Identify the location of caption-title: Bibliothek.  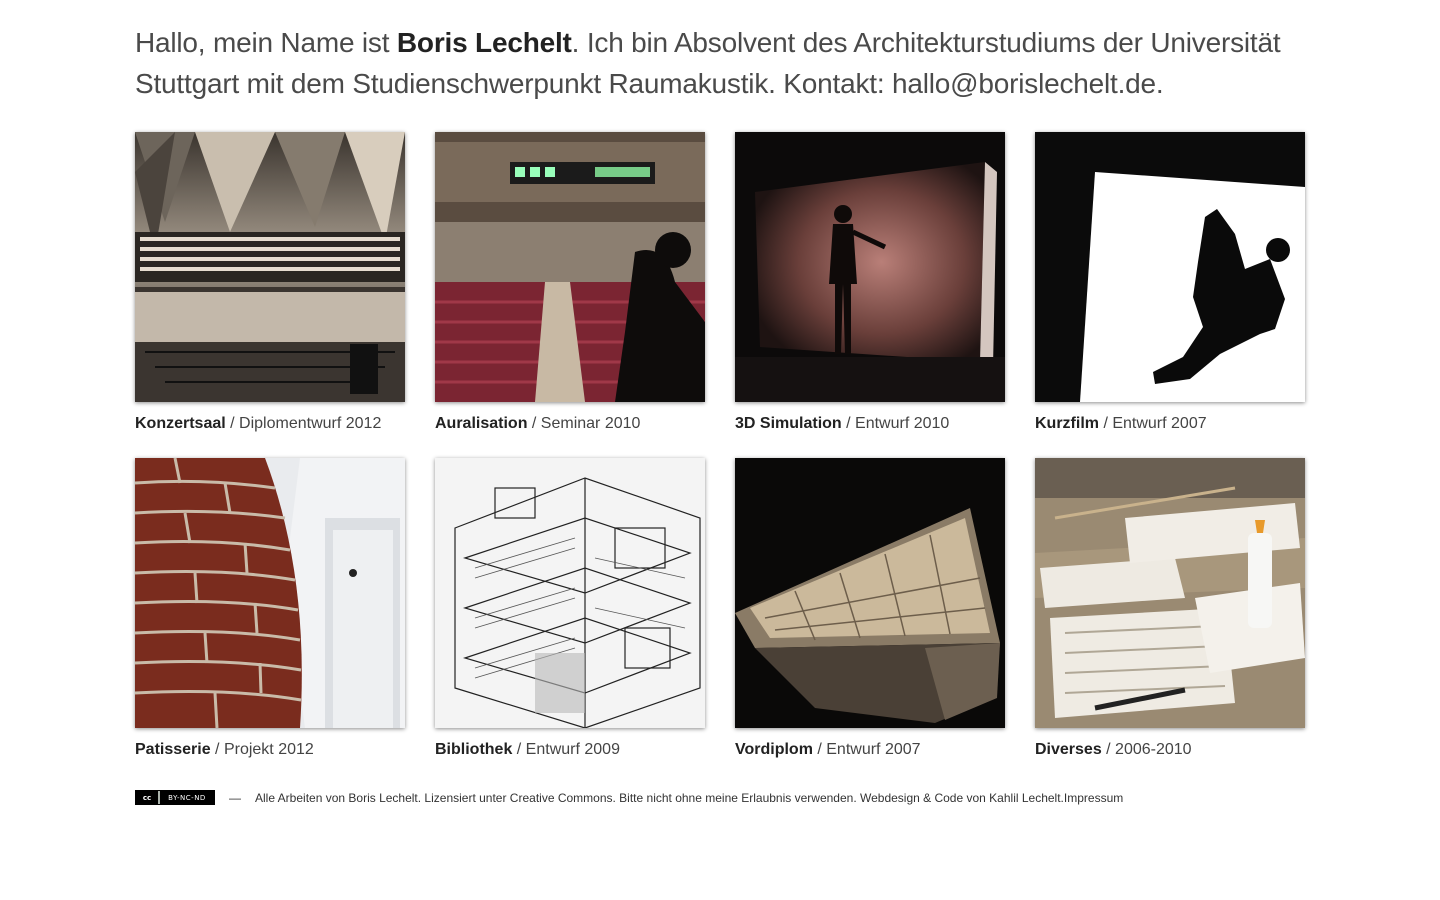
(473, 749).